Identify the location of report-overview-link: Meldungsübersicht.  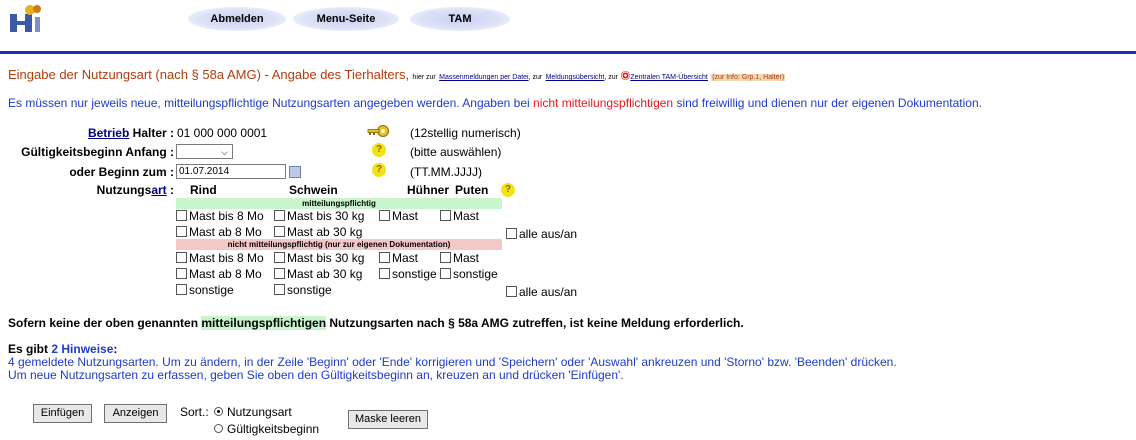
(575, 77).